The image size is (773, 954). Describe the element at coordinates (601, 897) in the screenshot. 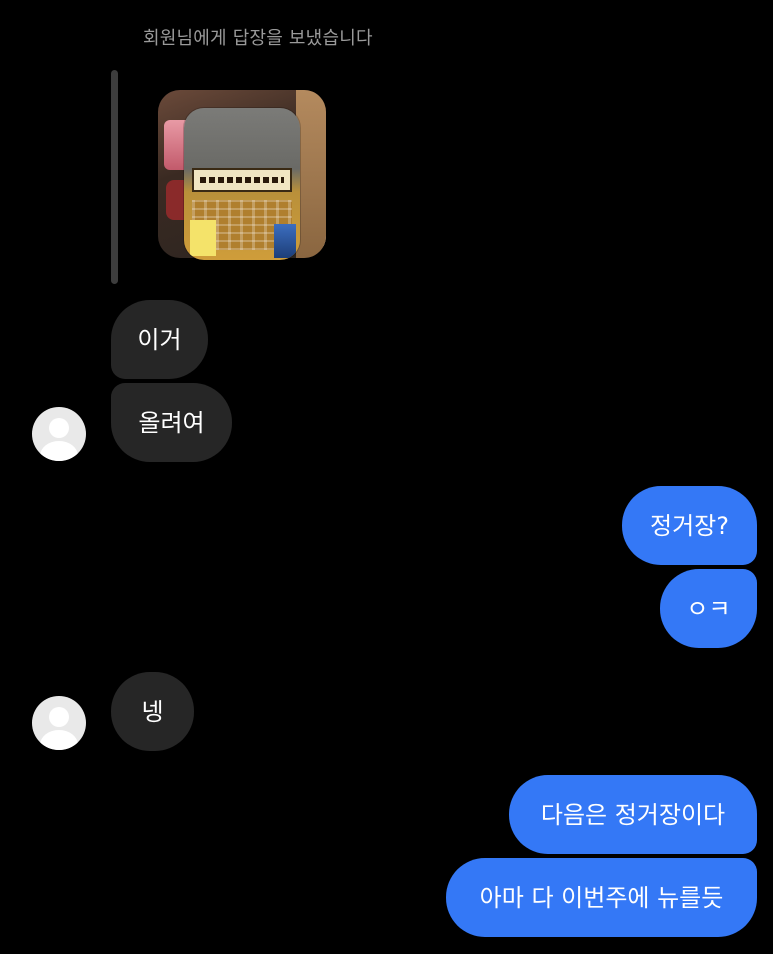

I see `message-bubble-outgoing: 아마 다 이번주에 뉴를듯` at that location.